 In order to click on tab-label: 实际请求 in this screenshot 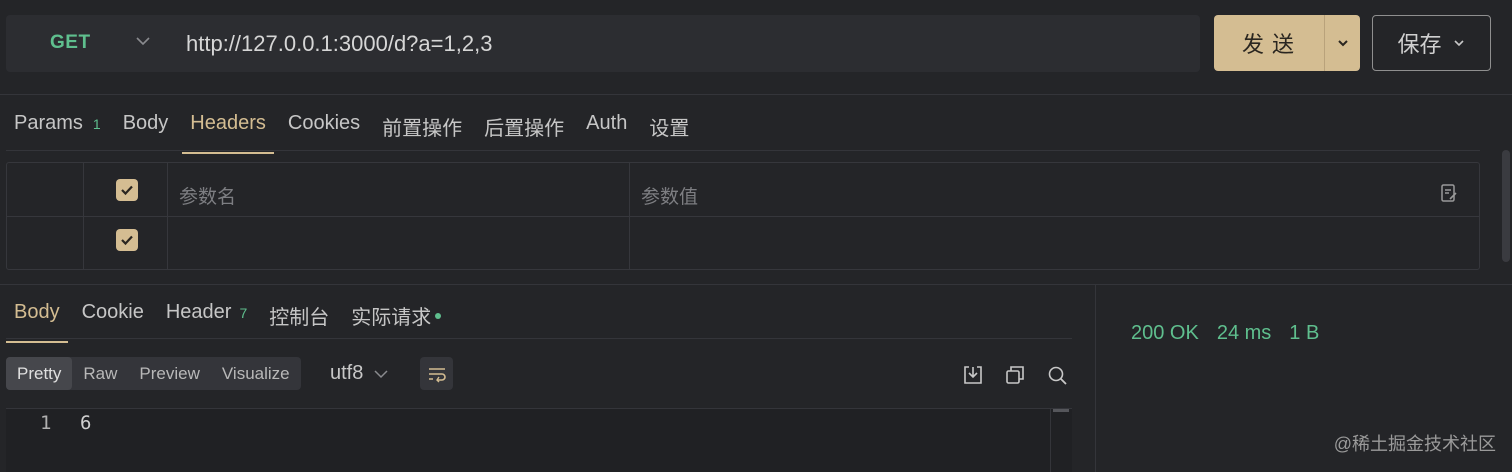, I will do `click(391, 318)`.